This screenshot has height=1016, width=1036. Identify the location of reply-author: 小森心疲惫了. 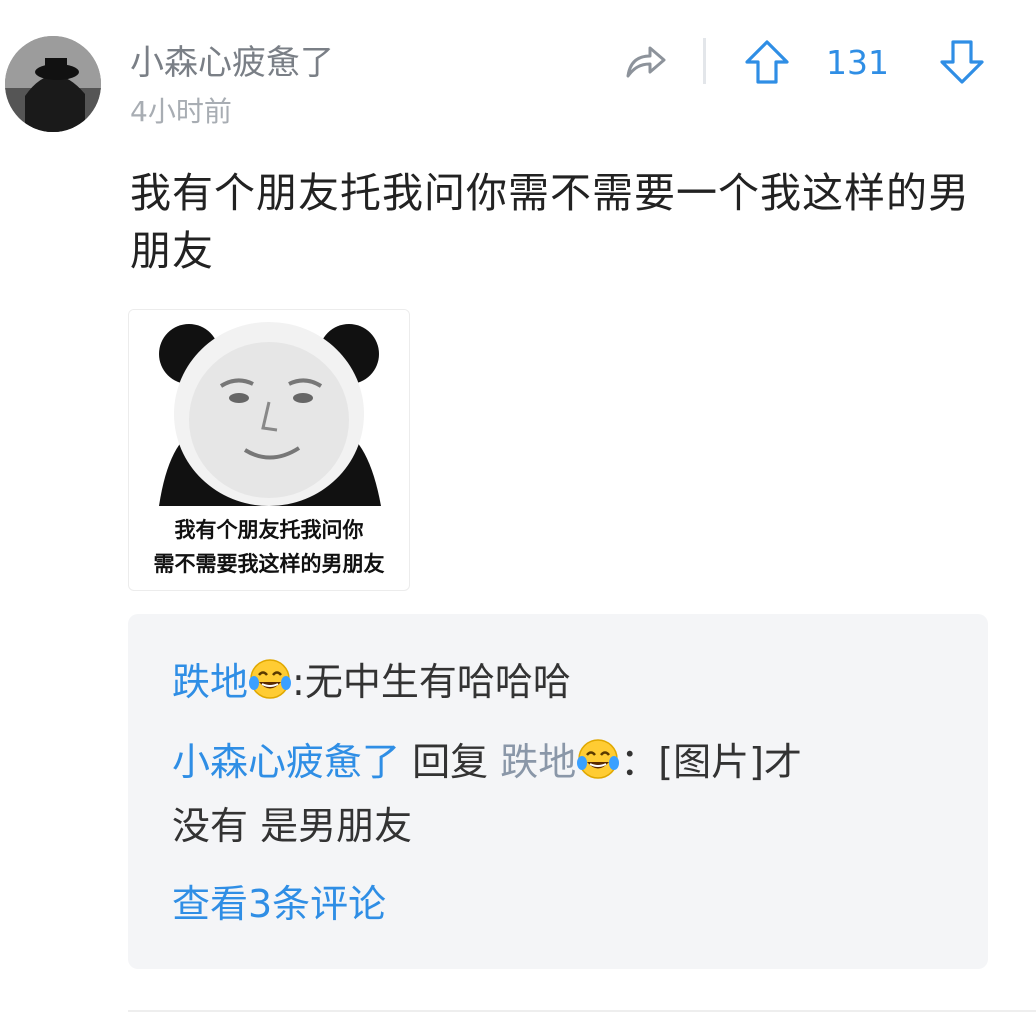
(286, 762).